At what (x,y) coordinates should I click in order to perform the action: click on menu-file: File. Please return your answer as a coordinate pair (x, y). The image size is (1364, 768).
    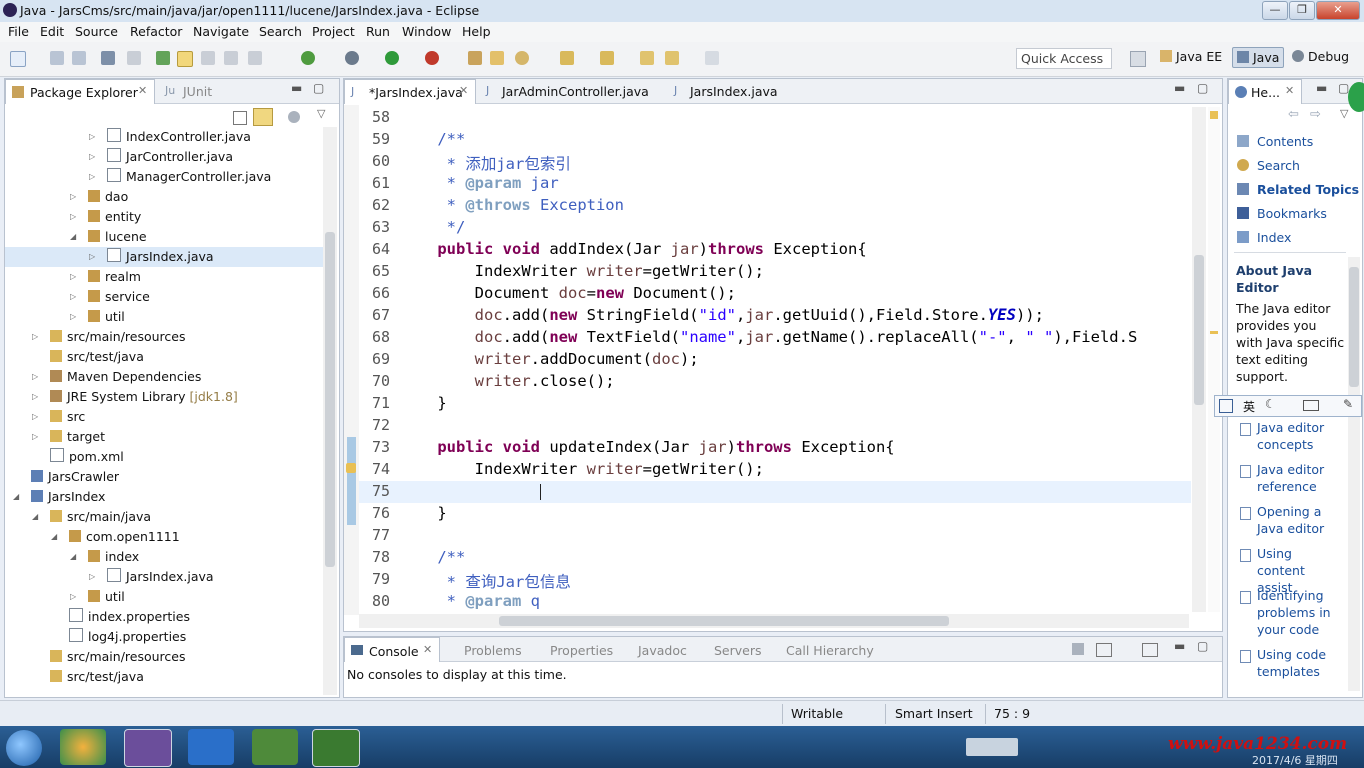
    Looking at the image, I should click on (18, 31).